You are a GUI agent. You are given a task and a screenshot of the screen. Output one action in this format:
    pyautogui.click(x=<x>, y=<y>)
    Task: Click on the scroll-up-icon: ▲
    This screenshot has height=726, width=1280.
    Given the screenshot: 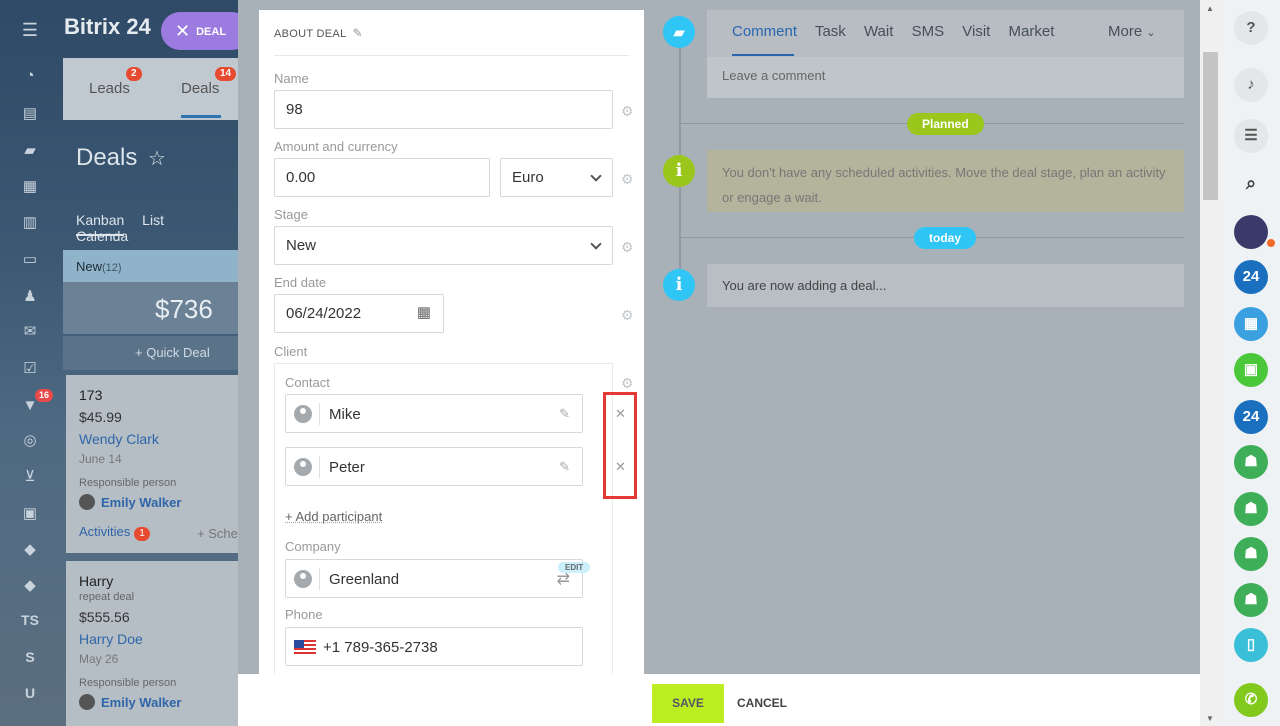 What is the action you would take?
    pyautogui.click(x=1210, y=8)
    